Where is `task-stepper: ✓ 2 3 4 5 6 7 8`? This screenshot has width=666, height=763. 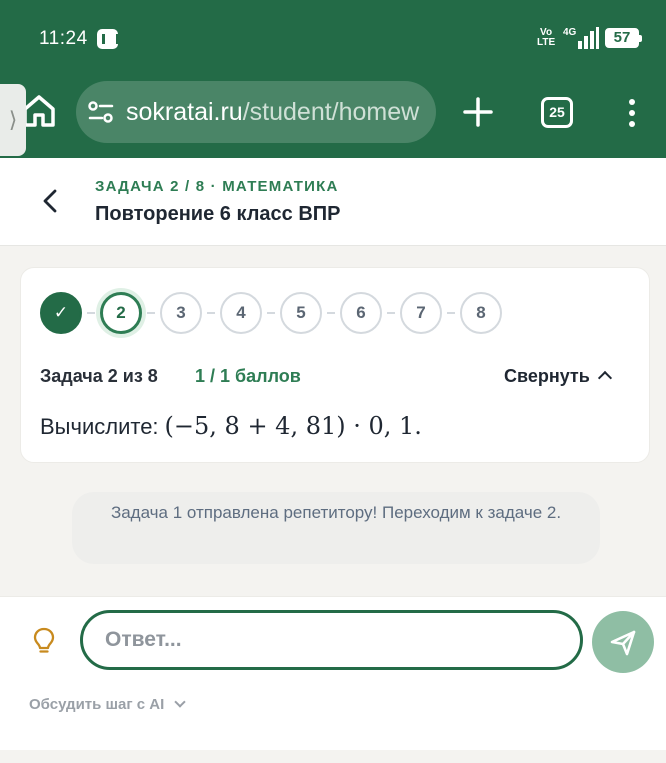
task-stepper: ✓ 2 3 4 5 6 7 8 is located at coordinates (275, 313).